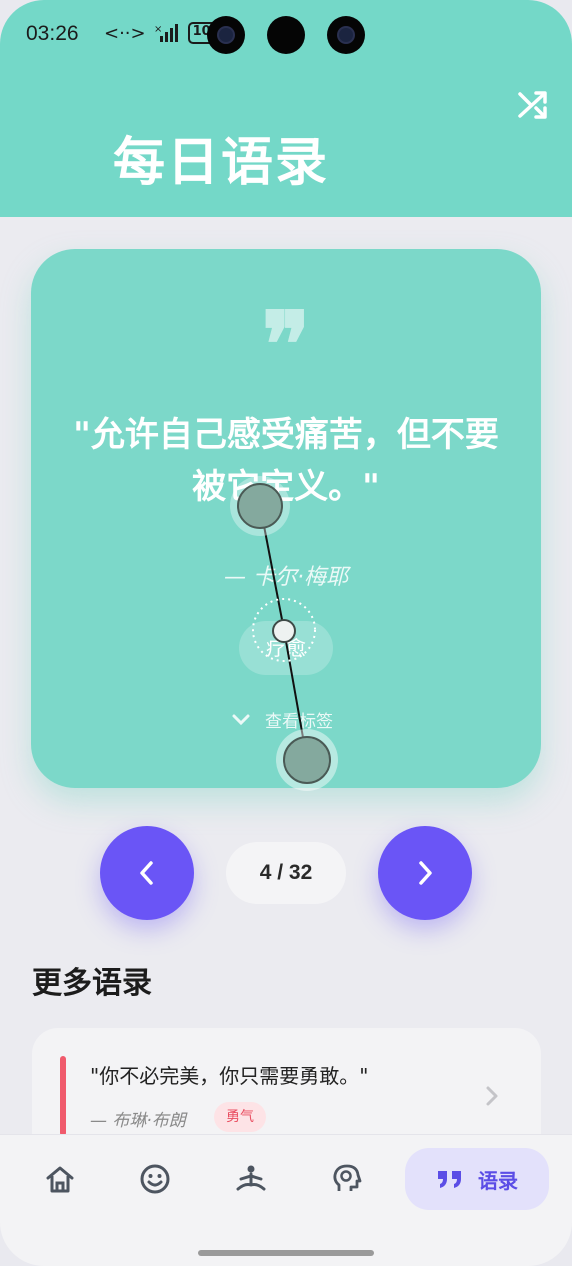 The height and width of the screenshot is (1266, 572). I want to click on previous-quote-button, so click(147, 873).